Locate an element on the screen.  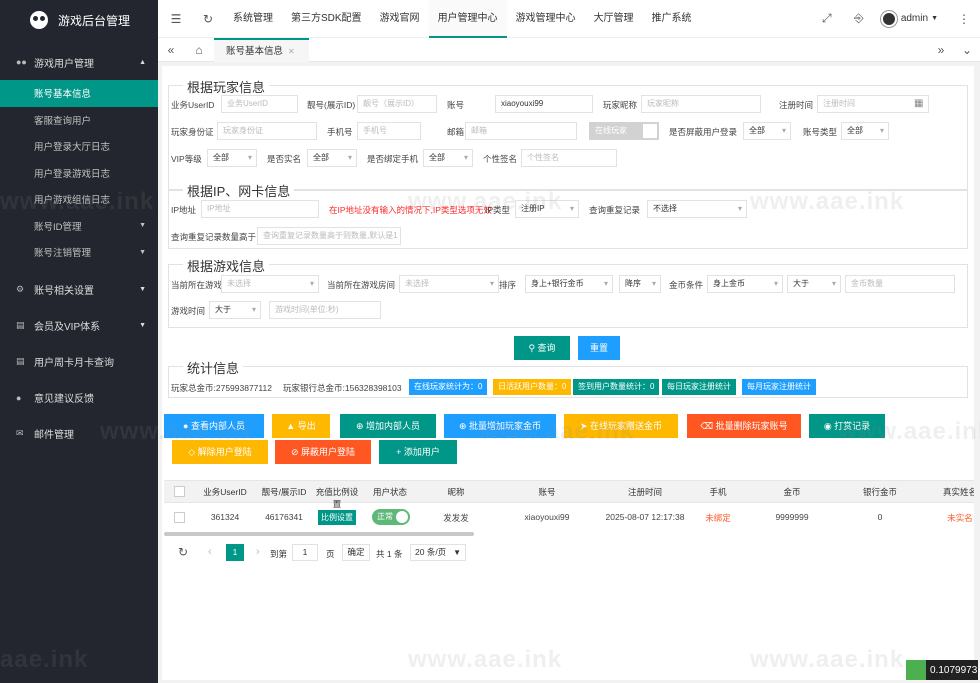
close-icon: ✕ is located at coordinates (291, 51).